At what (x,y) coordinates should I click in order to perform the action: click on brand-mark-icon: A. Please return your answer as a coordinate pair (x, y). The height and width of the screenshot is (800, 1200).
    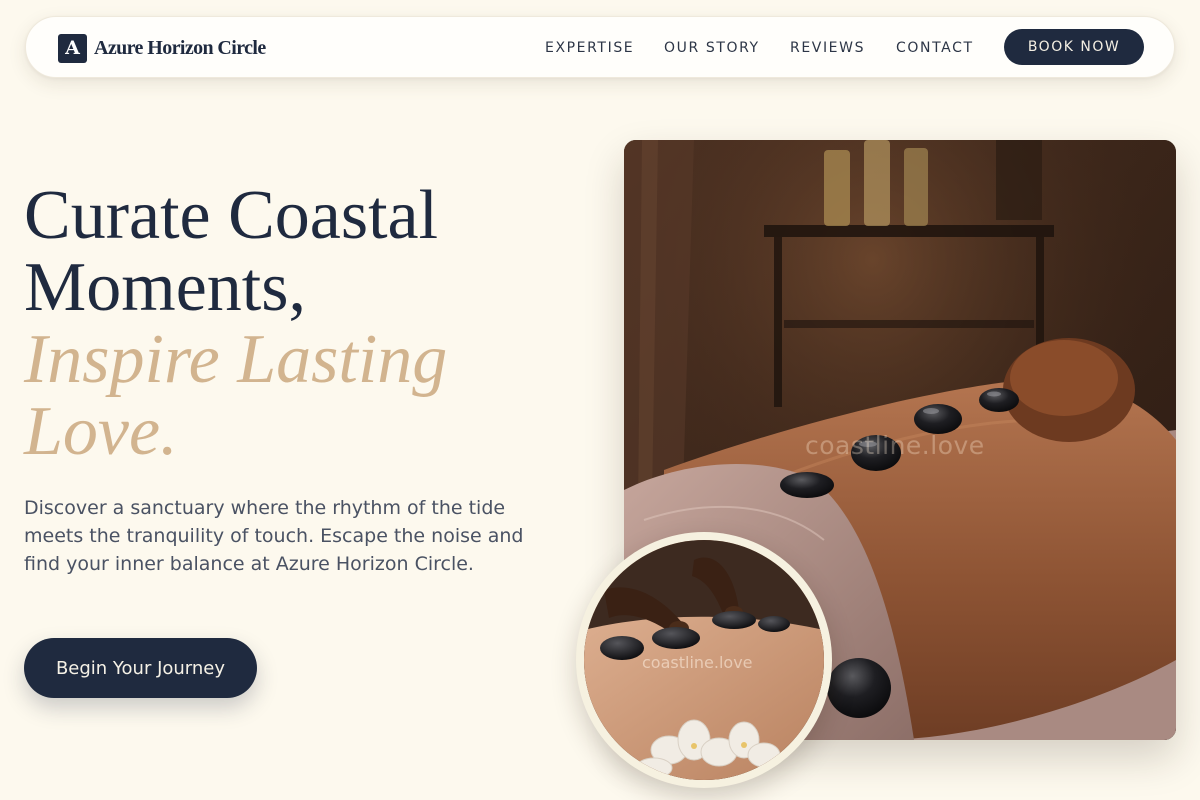
    Looking at the image, I should click on (72, 48).